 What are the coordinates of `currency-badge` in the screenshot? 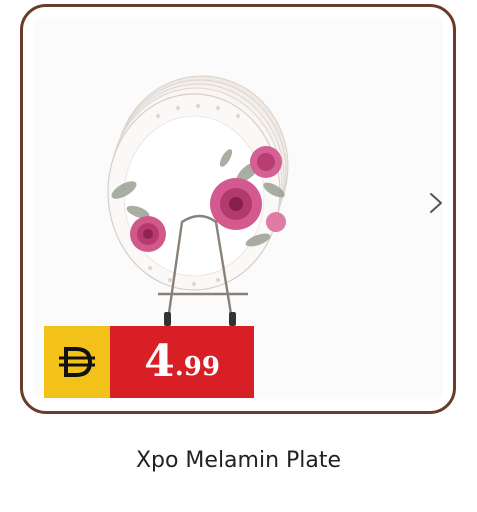 It's located at (77, 362).